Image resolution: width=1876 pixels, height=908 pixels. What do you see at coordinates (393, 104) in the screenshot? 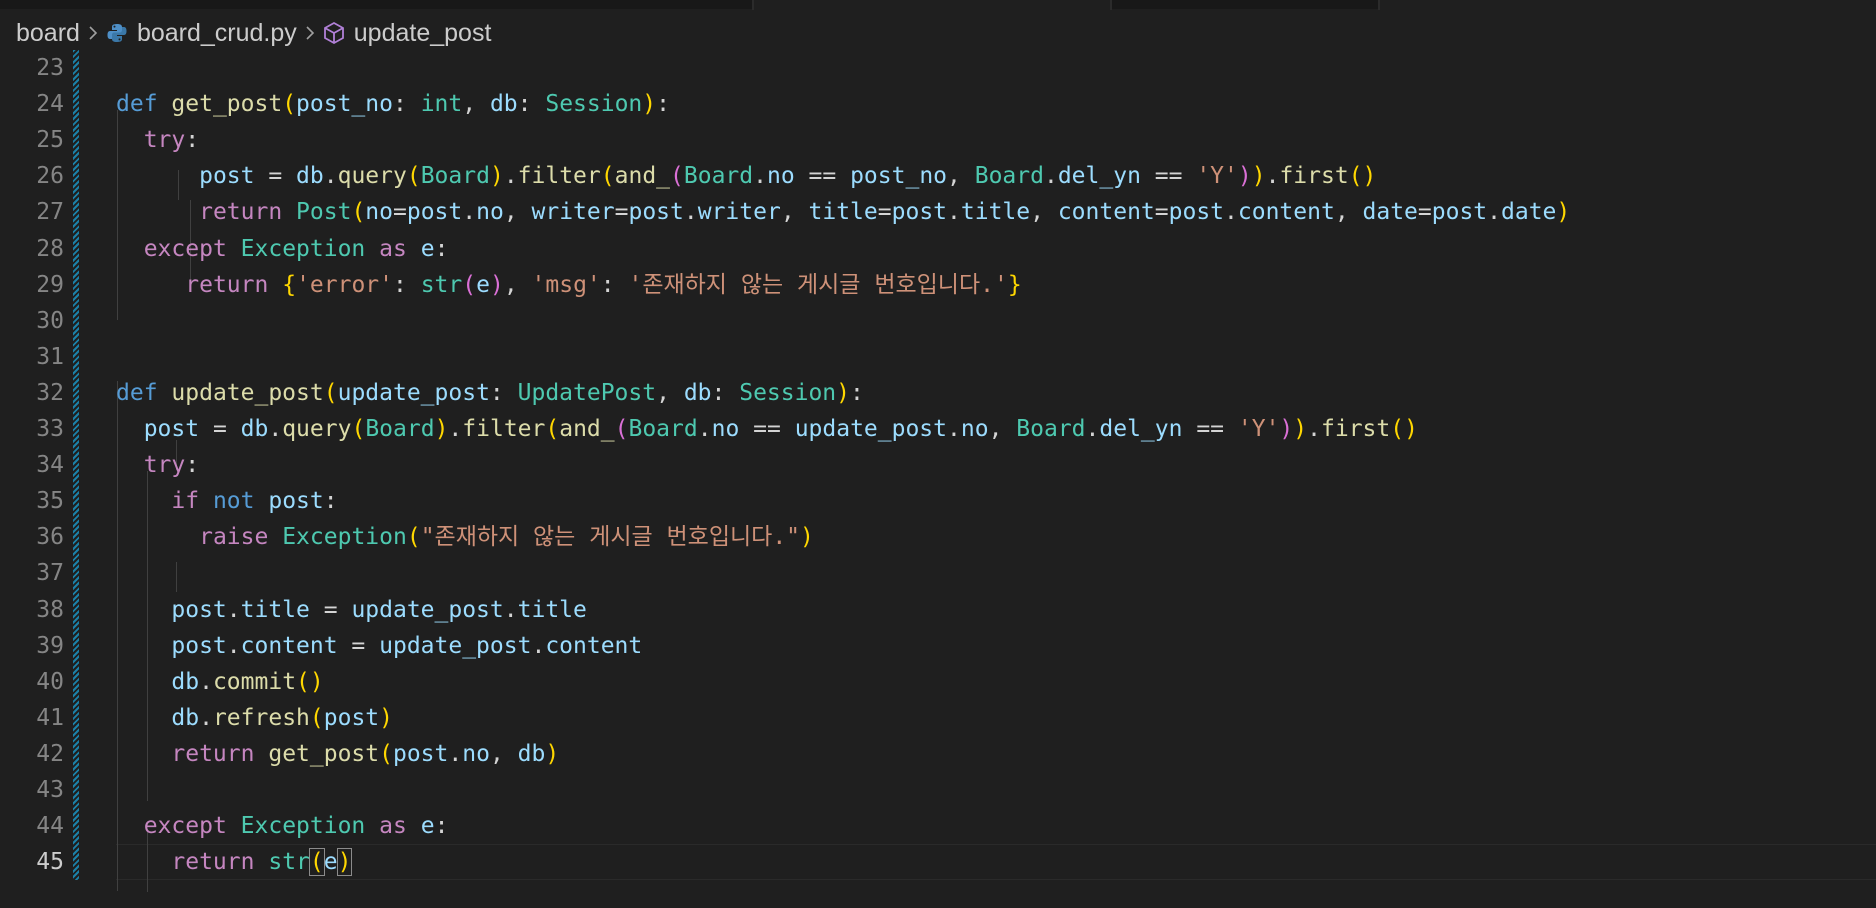
I see `code-text: def get_post(post_no: int, db: Session):` at bounding box center [393, 104].